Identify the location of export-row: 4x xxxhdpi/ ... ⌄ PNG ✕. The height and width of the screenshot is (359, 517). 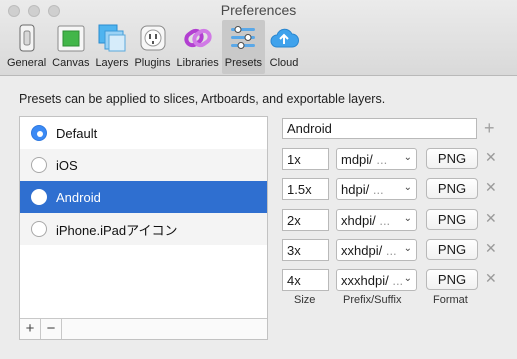
(392, 280).